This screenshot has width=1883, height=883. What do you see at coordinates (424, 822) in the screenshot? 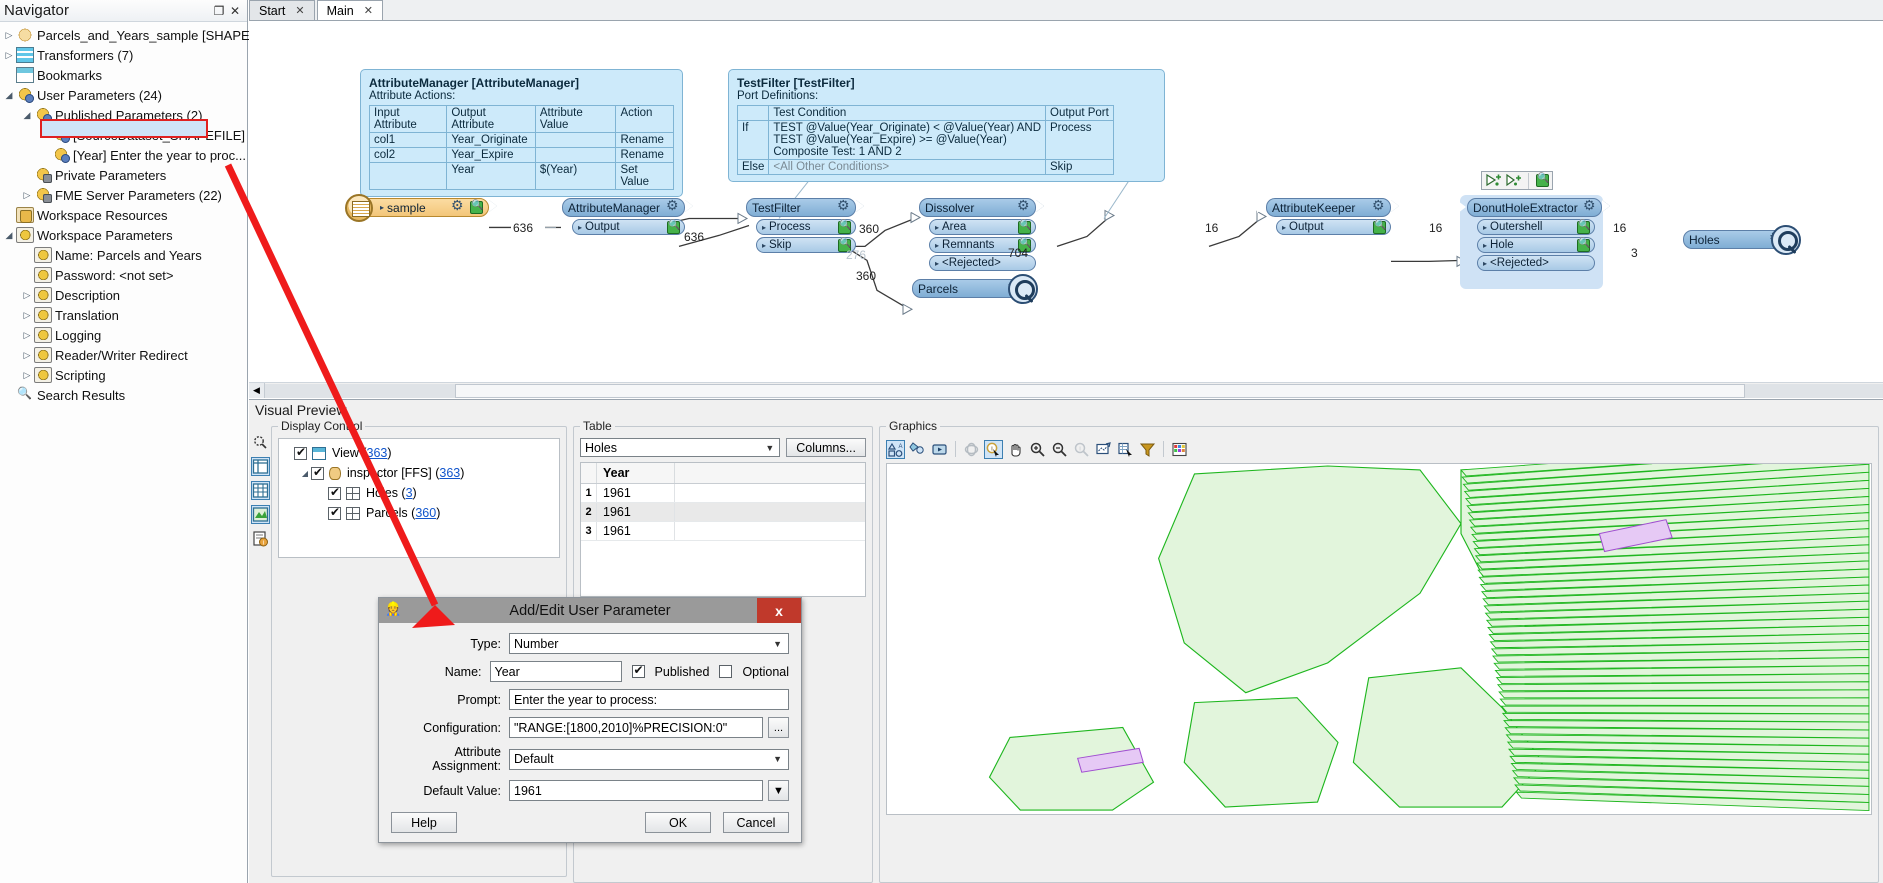
I see `help-button: Help` at bounding box center [424, 822].